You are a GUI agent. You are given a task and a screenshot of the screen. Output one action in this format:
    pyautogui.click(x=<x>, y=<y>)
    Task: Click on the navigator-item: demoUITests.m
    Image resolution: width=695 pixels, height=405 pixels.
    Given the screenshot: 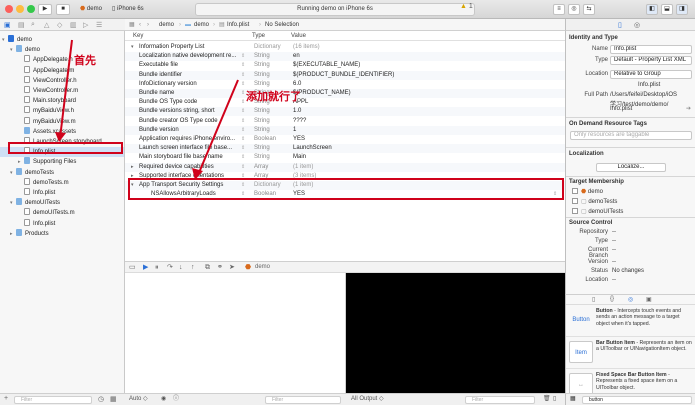 What is the action you would take?
    pyautogui.click(x=62, y=213)
    